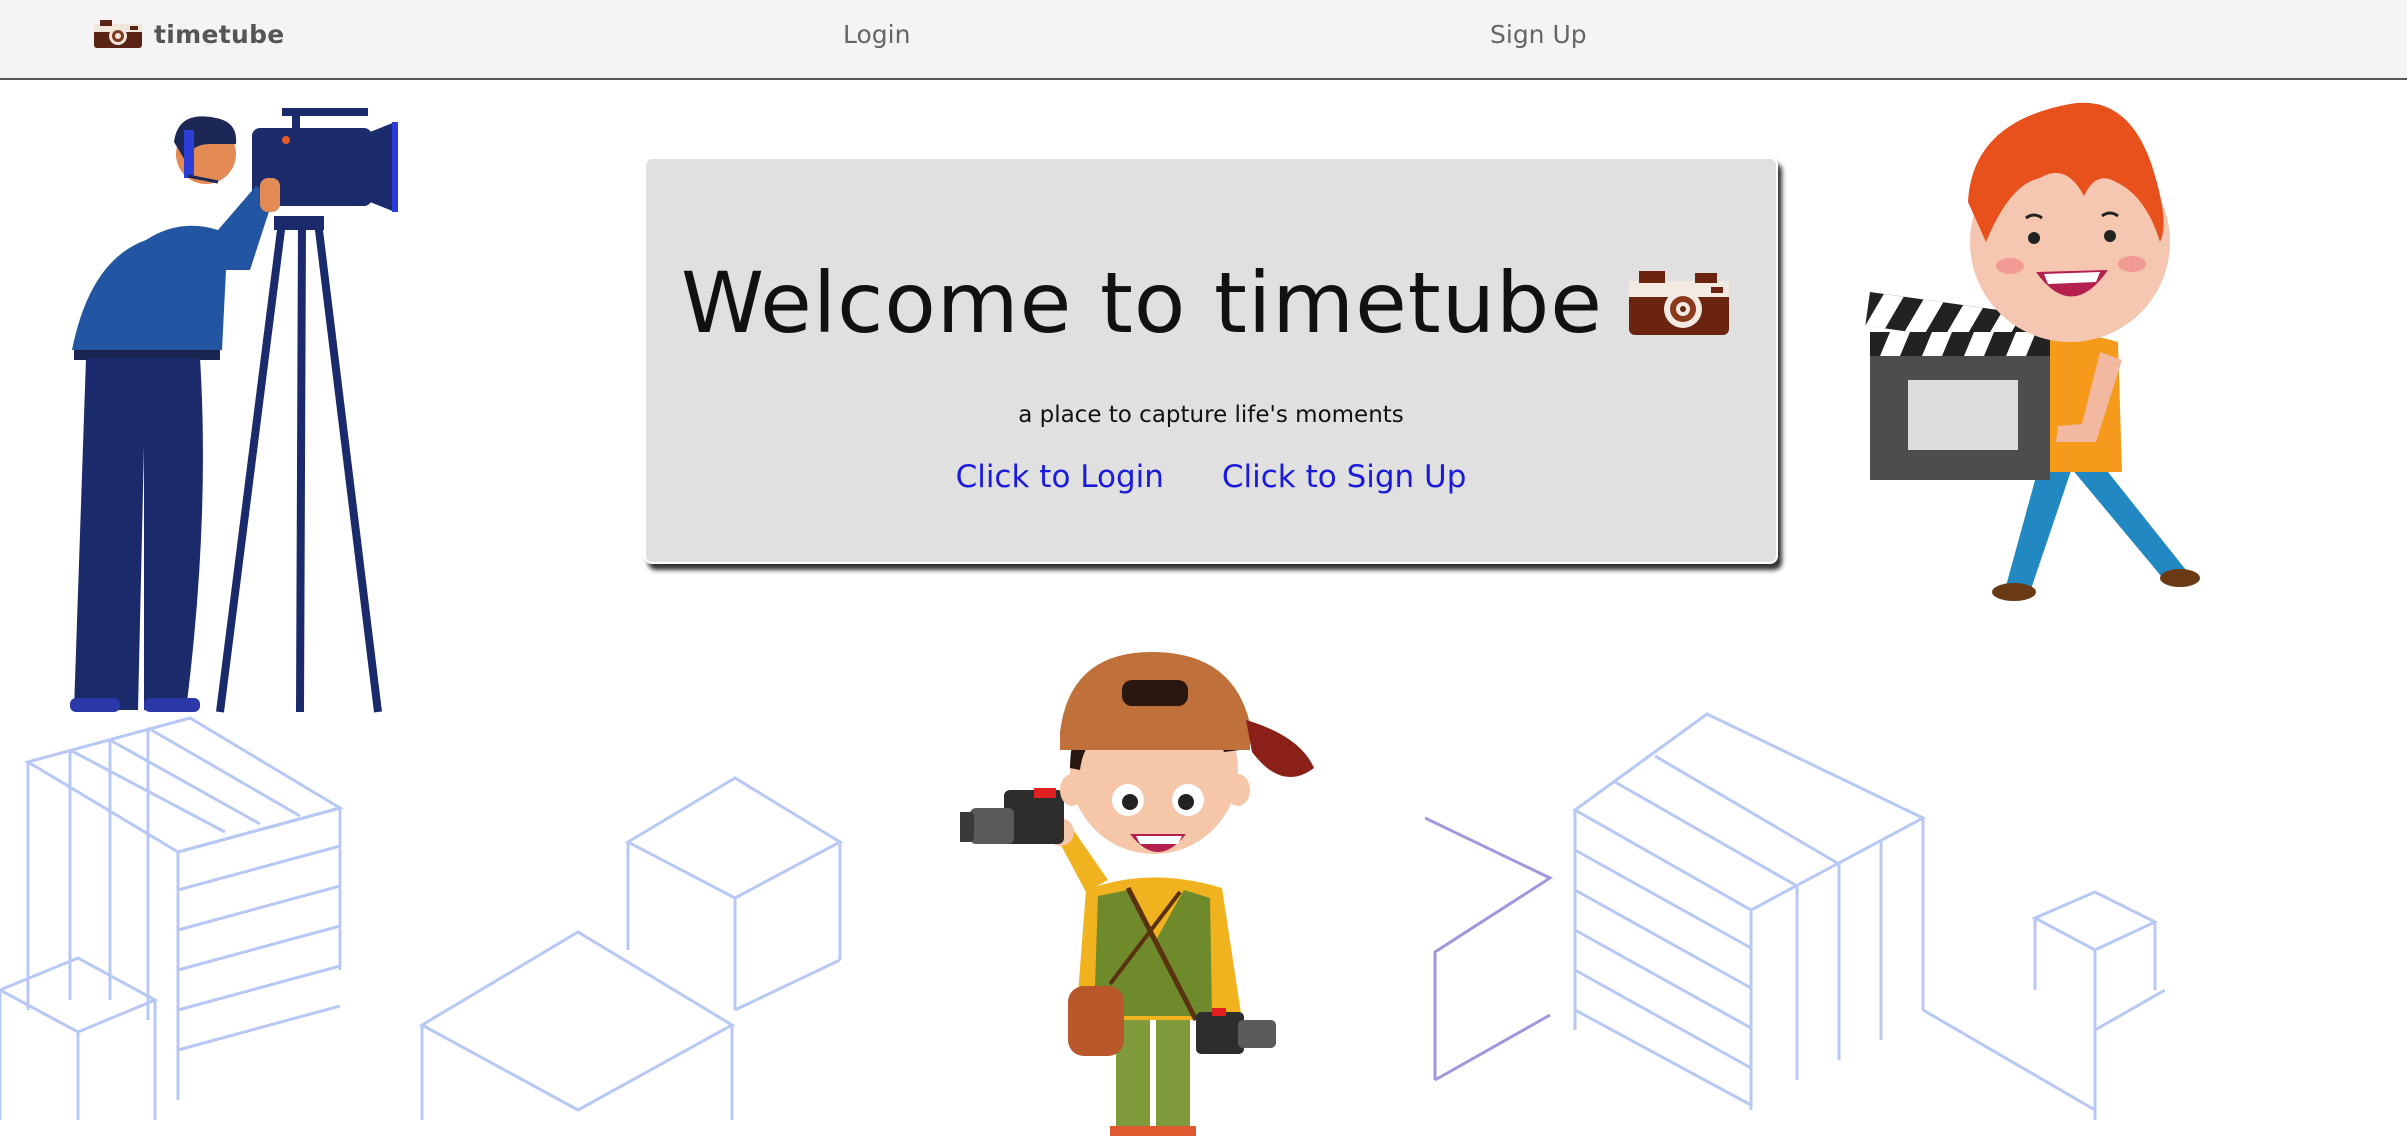  I want to click on cameraman-illustration, so click(234, 410).